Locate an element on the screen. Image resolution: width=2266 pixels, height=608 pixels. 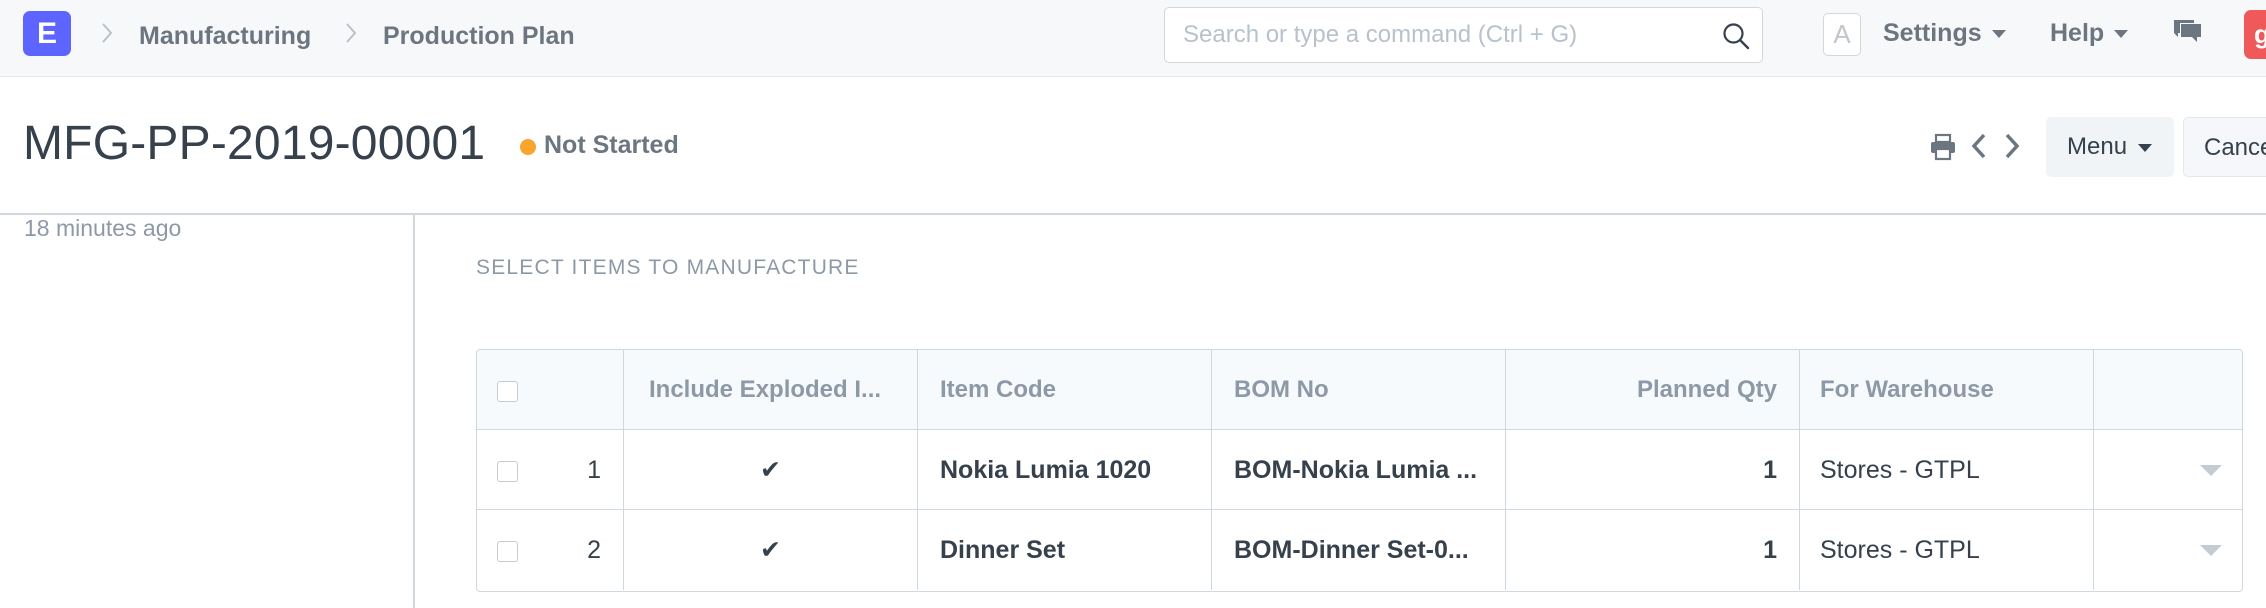
status-badge: Not Started is located at coordinates (611, 145).